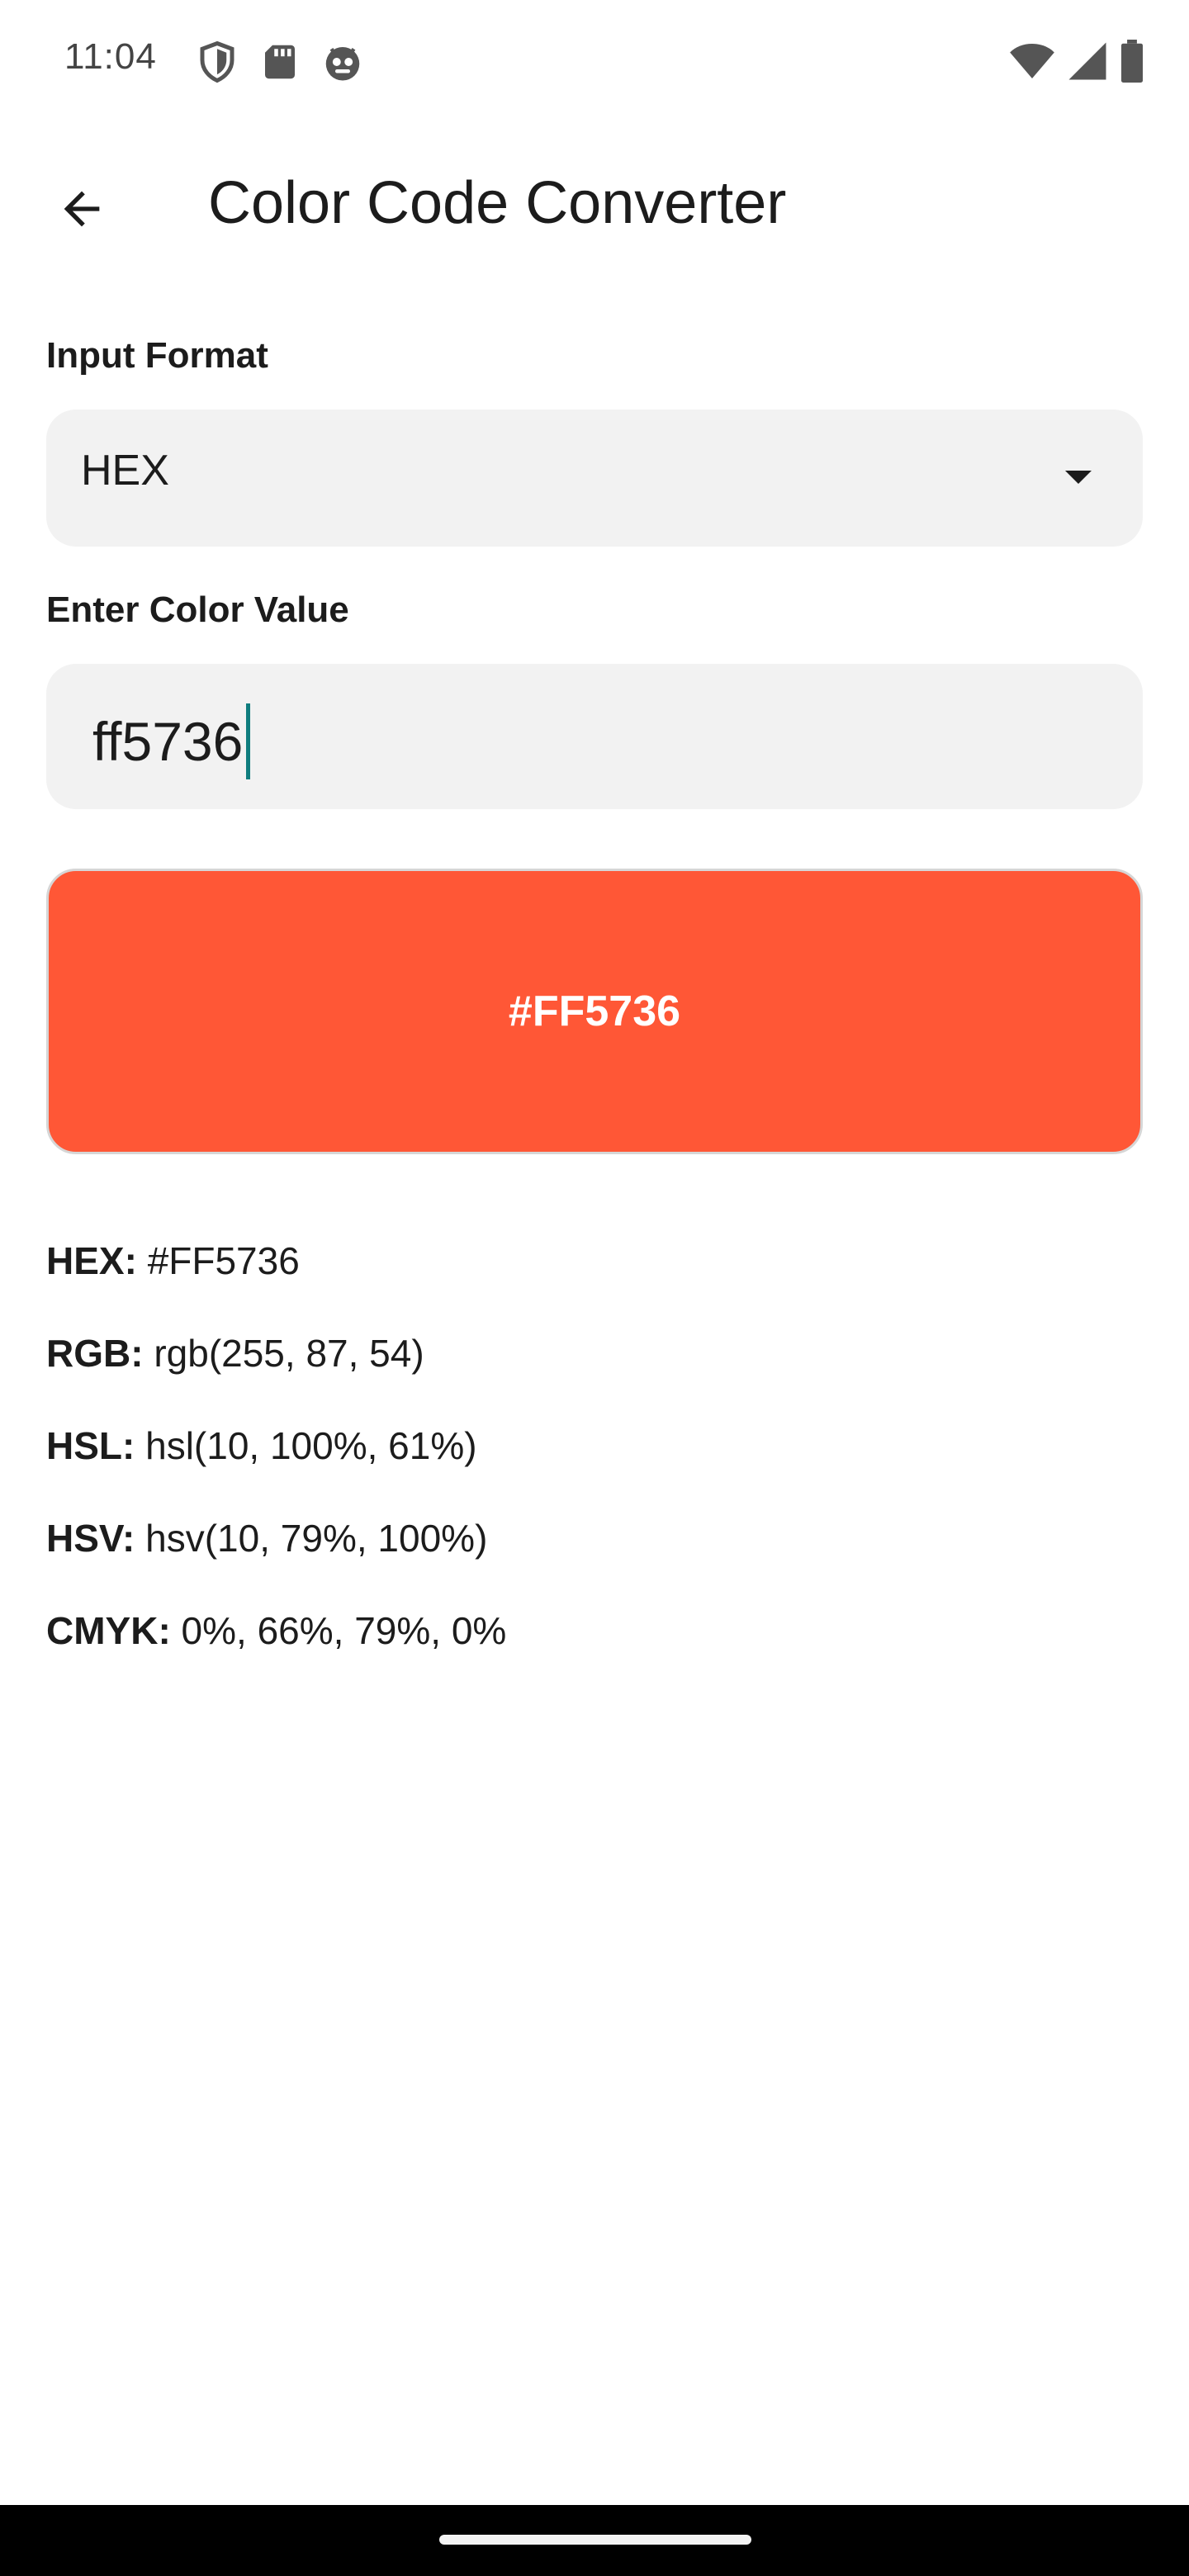 The width and height of the screenshot is (1189, 2576). Describe the element at coordinates (110, 56) in the screenshot. I see `status-time: 11:04` at that location.